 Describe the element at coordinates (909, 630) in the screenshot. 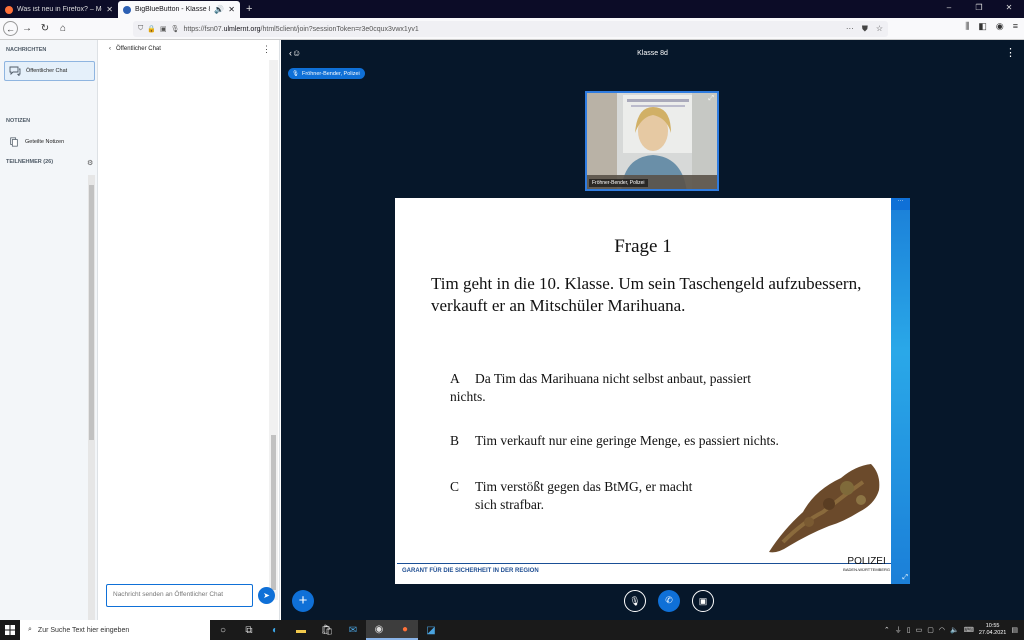

I see `battery-icon: ▯` at that location.